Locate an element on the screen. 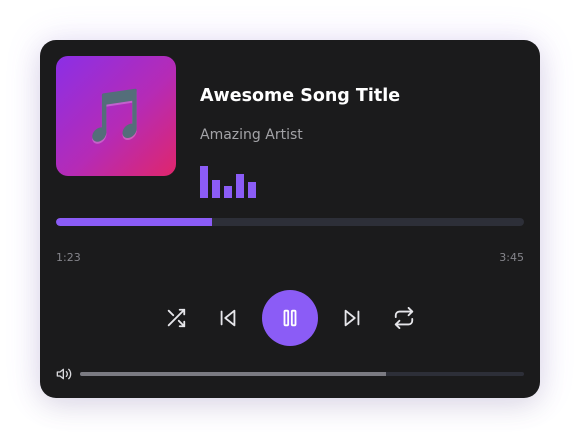 Image resolution: width=580 pixels, height=438 pixels. progress-bar is located at coordinates (290, 222).